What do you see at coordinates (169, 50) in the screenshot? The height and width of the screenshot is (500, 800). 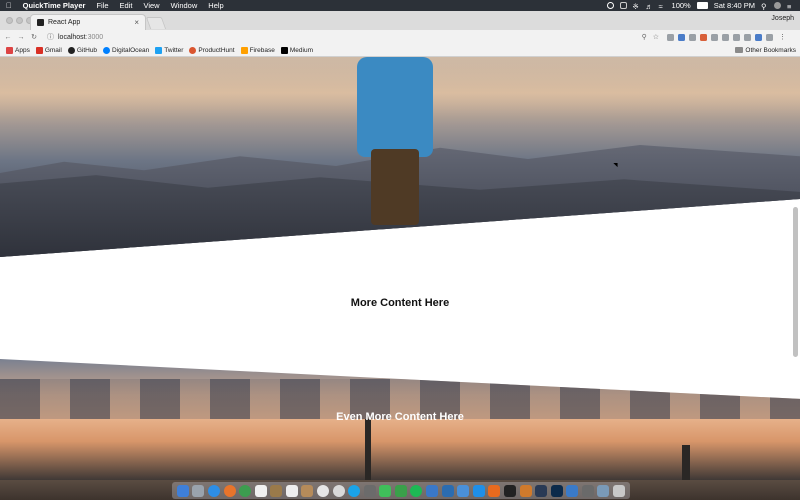 I see `bookmark-twitter: Twitter` at bounding box center [169, 50].